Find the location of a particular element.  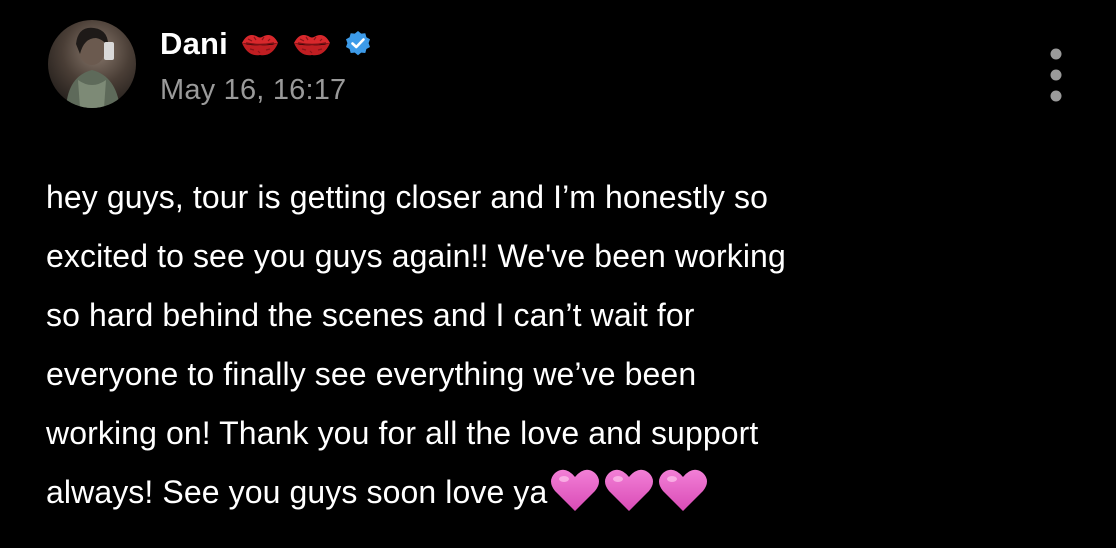

post-body-line: always! See you guys soon love ya is located at coordinates (297, 492).